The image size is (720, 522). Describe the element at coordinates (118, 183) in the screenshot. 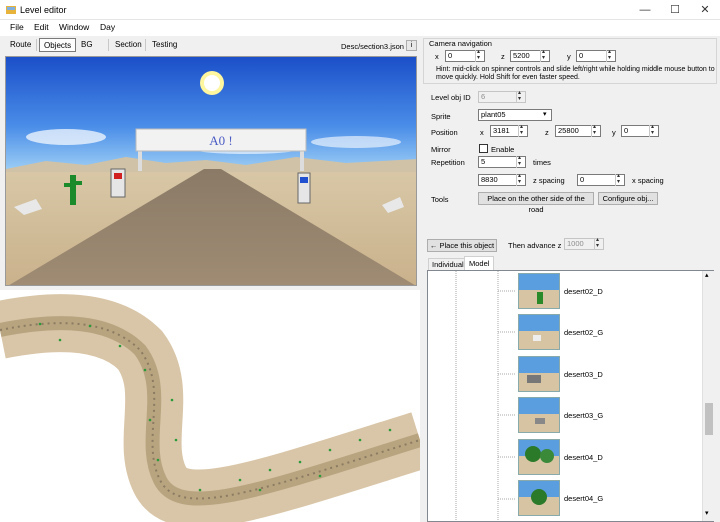

I see `sign-left` at that location.